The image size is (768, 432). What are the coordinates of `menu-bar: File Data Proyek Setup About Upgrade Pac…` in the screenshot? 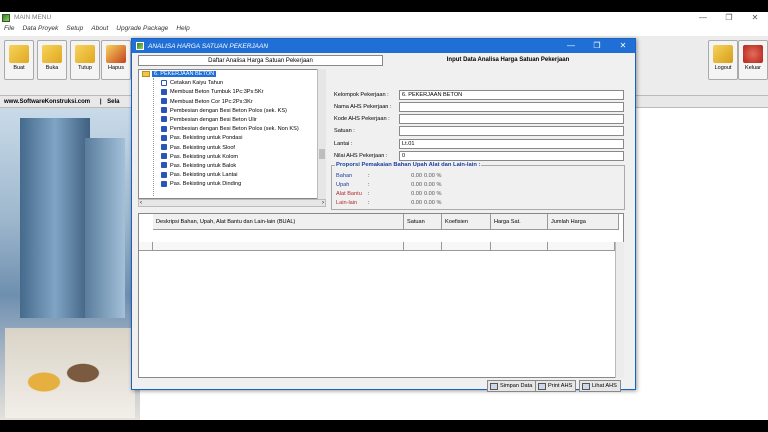 It's located at (384, 29).